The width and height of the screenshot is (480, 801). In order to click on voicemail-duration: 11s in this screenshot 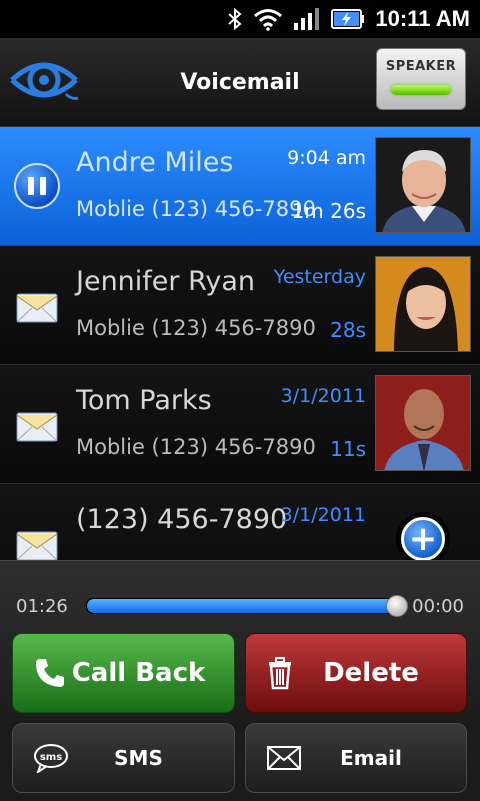, I will do `click(348, 449)`.